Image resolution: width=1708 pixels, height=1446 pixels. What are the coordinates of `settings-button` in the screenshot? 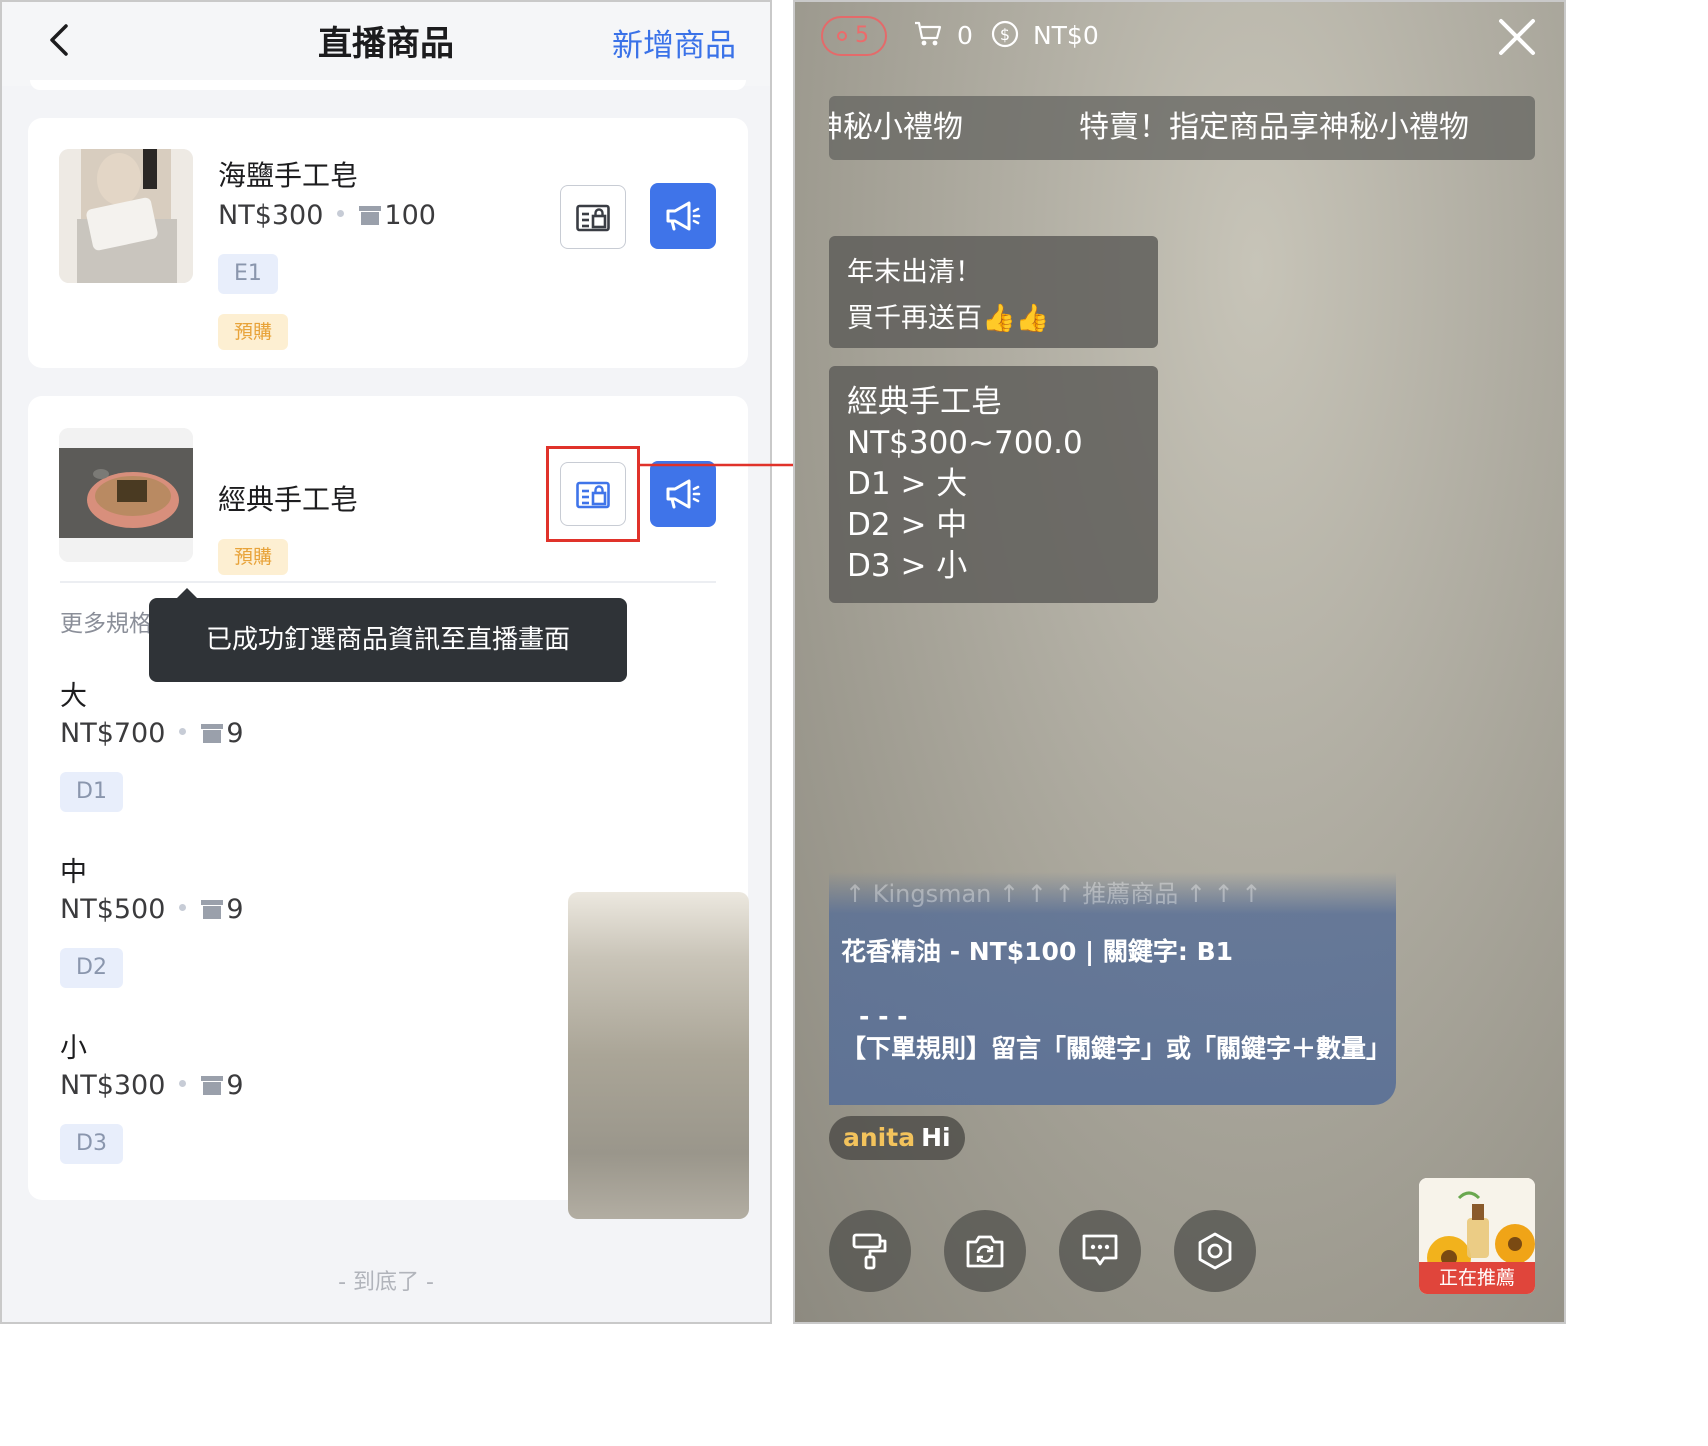 It's located at (1215, 1251).